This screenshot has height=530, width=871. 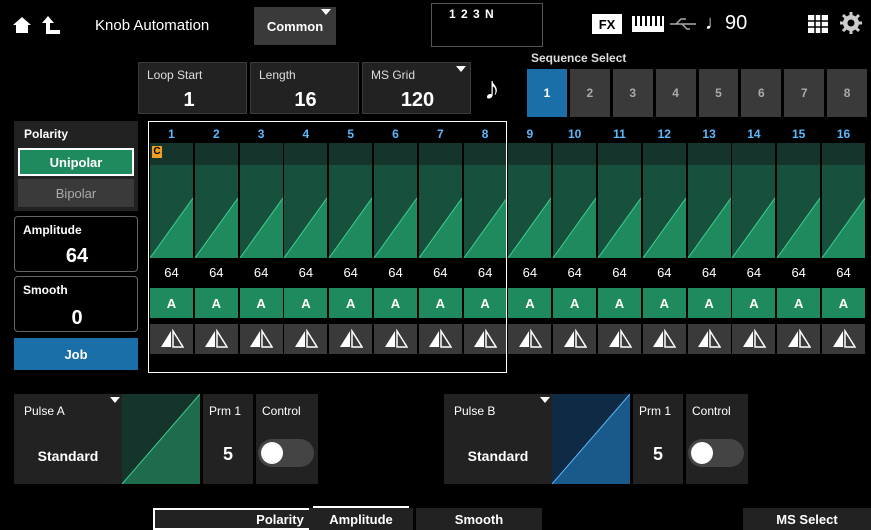 I want to click on sequence-button-2: 2, so click(x=589, y=93).